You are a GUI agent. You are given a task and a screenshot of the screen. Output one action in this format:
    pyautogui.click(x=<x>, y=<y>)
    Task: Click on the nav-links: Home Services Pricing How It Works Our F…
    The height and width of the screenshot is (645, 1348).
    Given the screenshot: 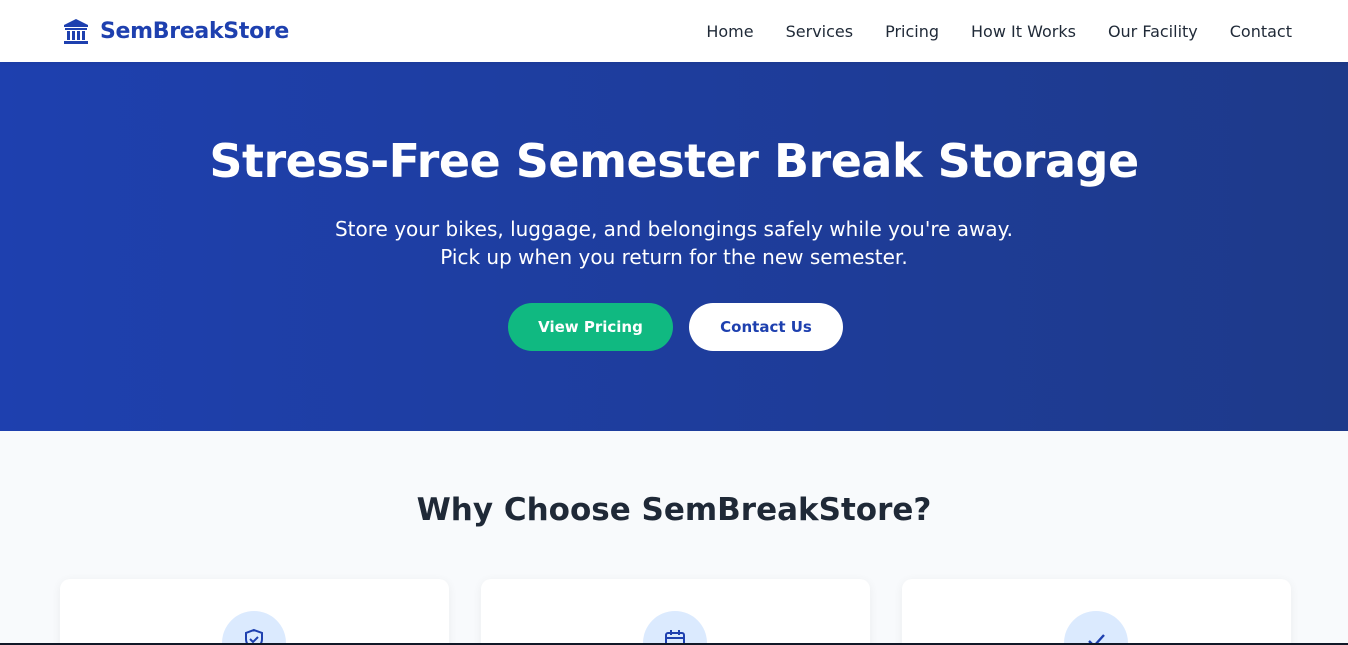 What is the action you would take?
    pyautogui.click(x=999, y=31)
    